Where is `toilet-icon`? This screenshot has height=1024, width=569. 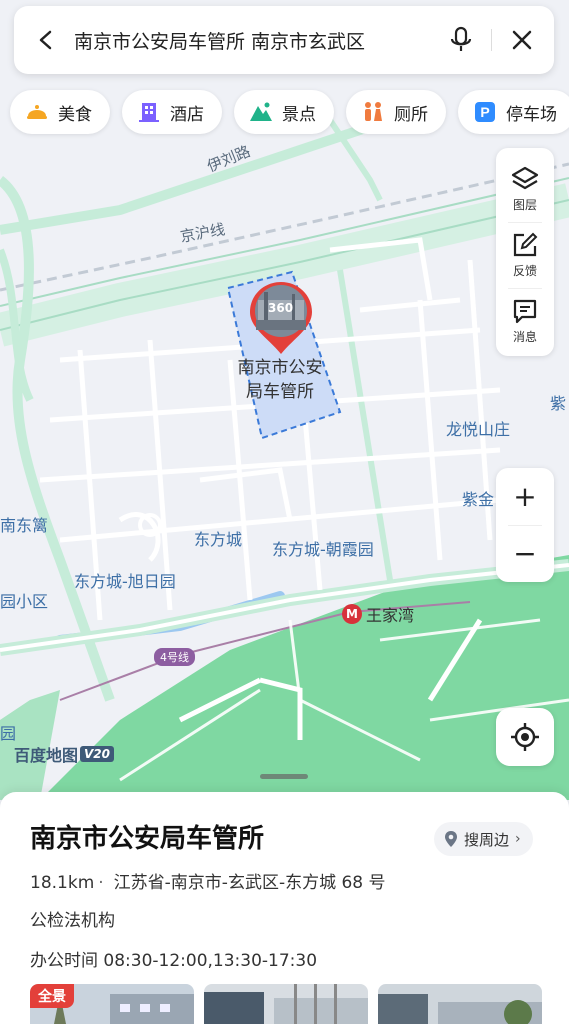 toilet-icon is located at coordinates (373, 112).